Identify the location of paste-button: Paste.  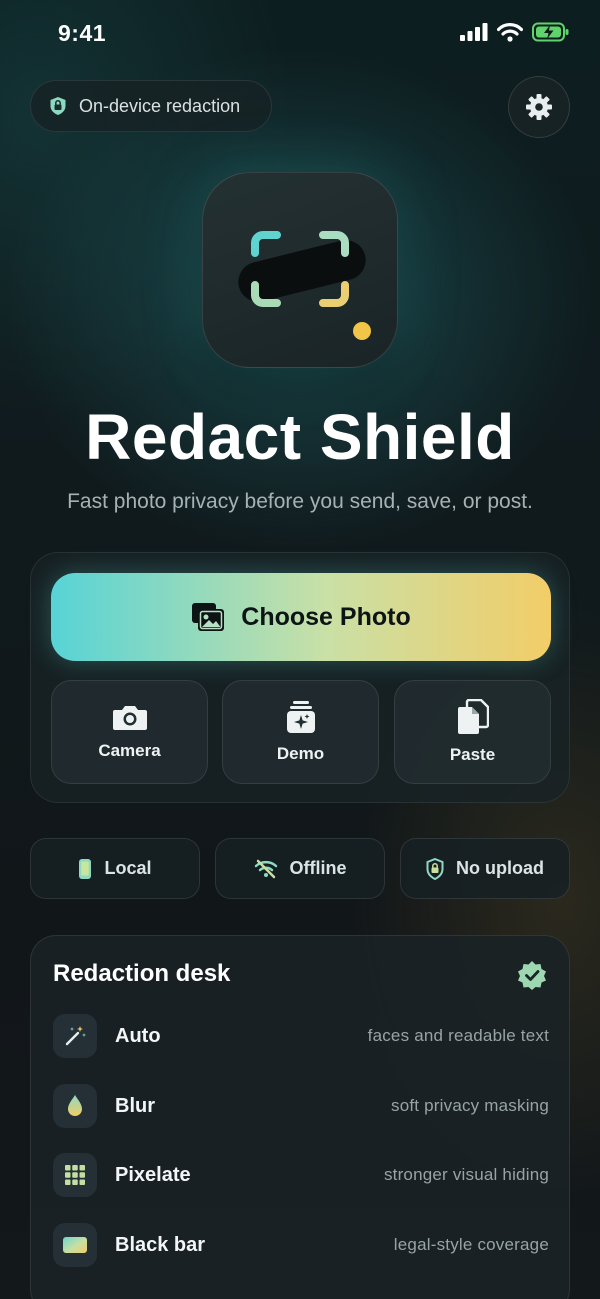
(472, 732).